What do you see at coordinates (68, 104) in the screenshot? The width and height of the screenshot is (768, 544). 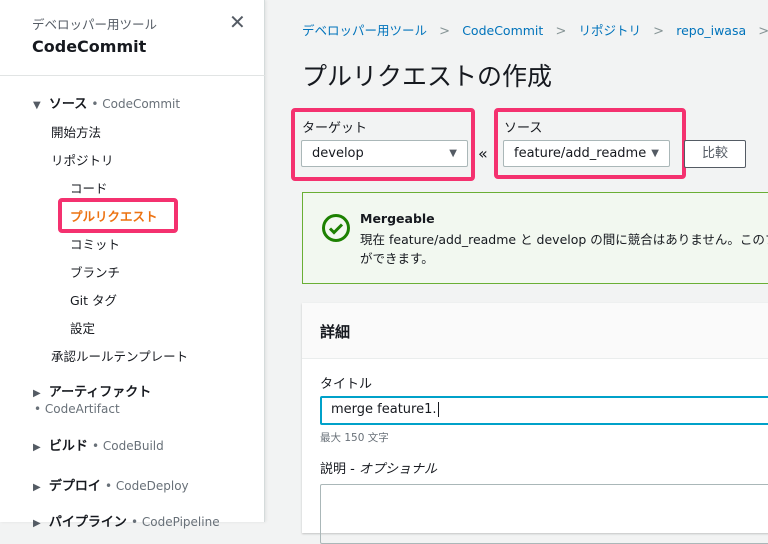 I see `section-label: ソース` at bounding box center [68, 104].